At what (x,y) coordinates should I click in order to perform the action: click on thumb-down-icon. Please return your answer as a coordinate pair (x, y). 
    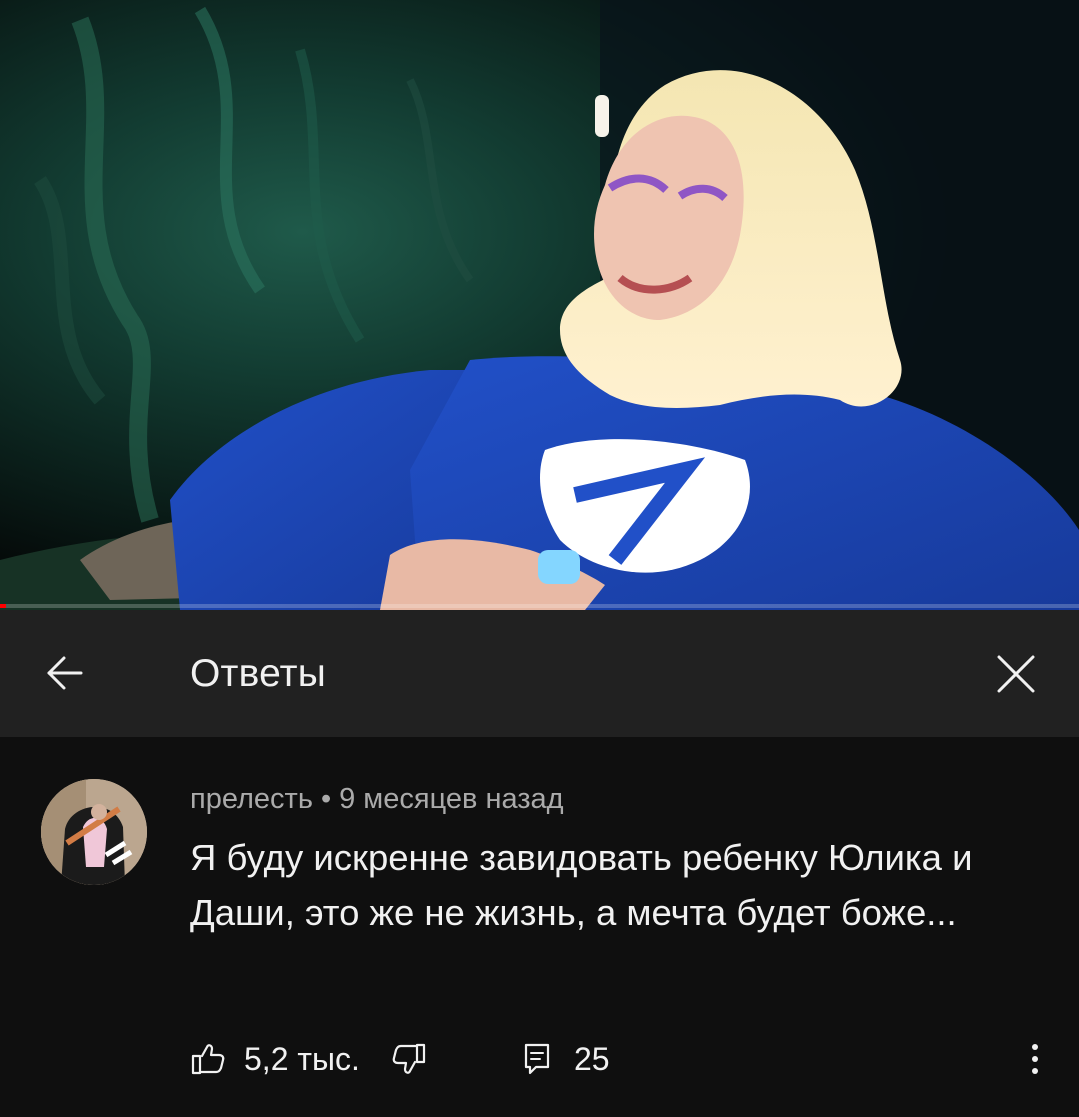
    Looking at the image, I should click on (409, 1058).